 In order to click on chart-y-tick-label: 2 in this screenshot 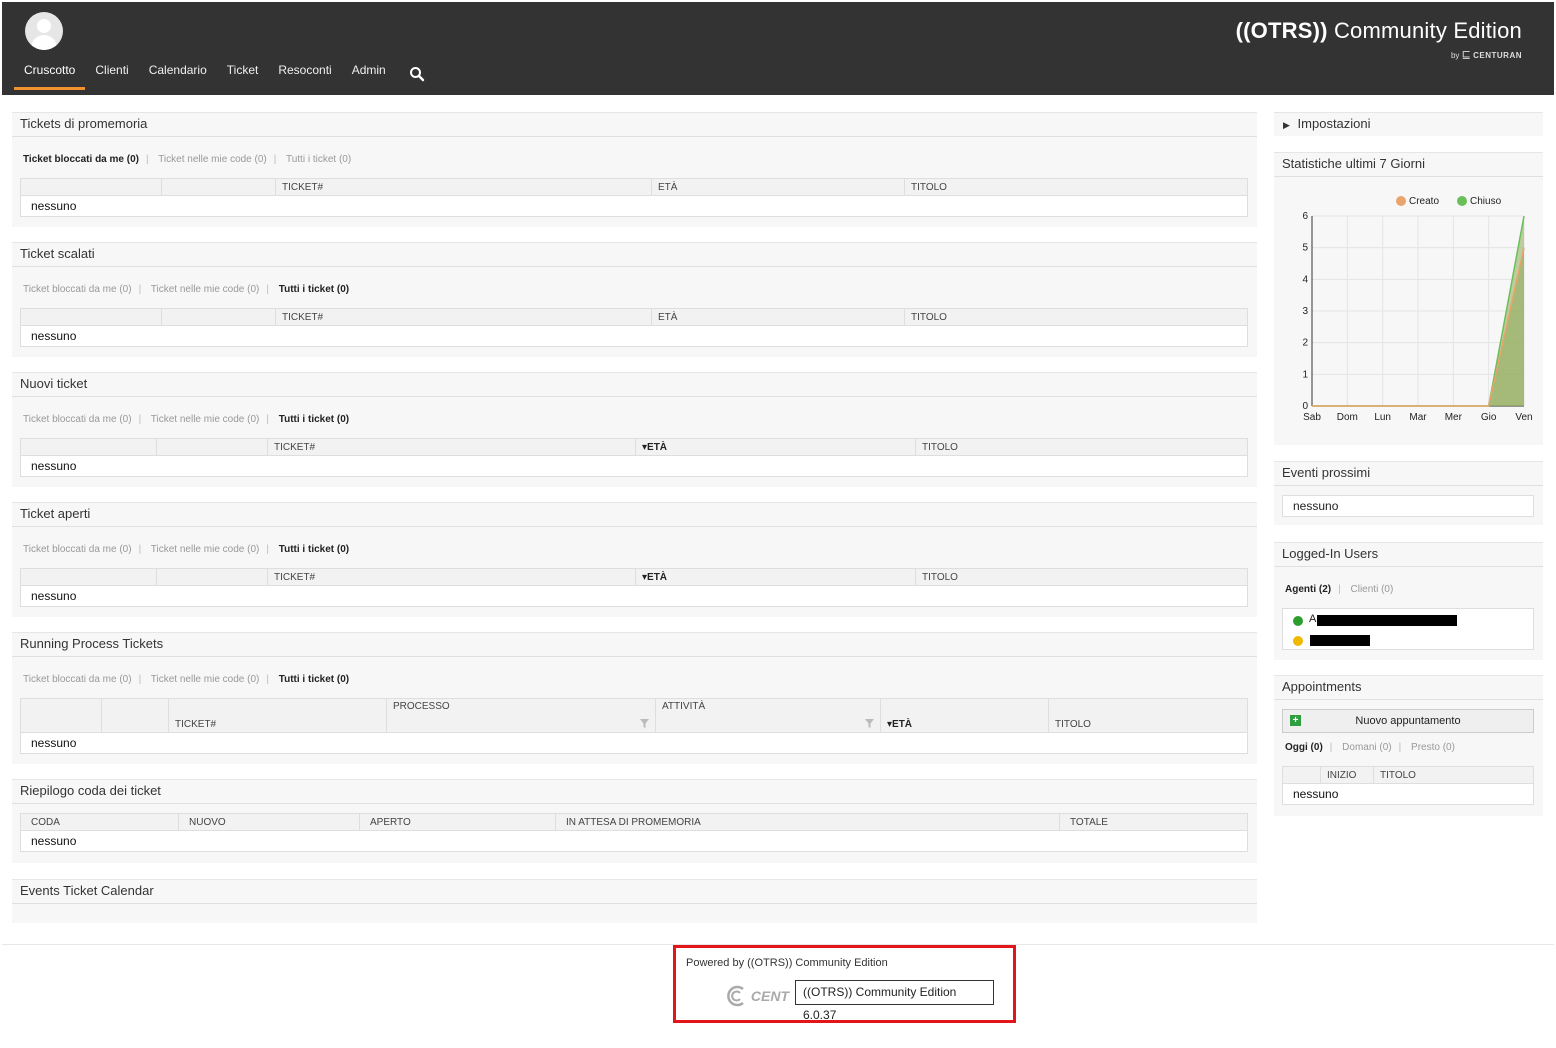, I will do `click(1305, 343)`.